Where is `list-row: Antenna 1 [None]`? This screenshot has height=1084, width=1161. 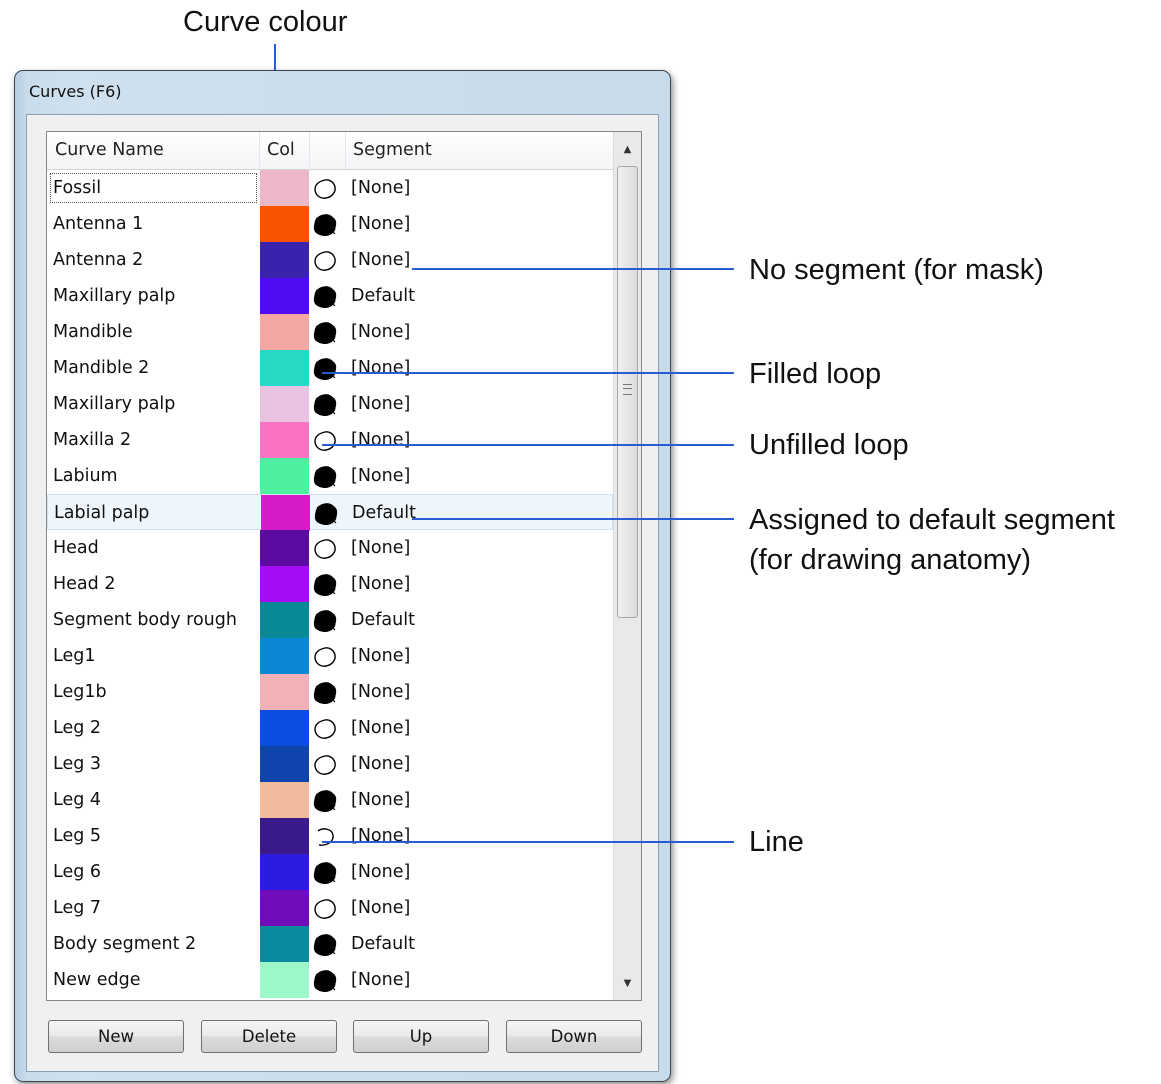 list-row: Antenna 1 [None] is located at coordinates (330, 224).